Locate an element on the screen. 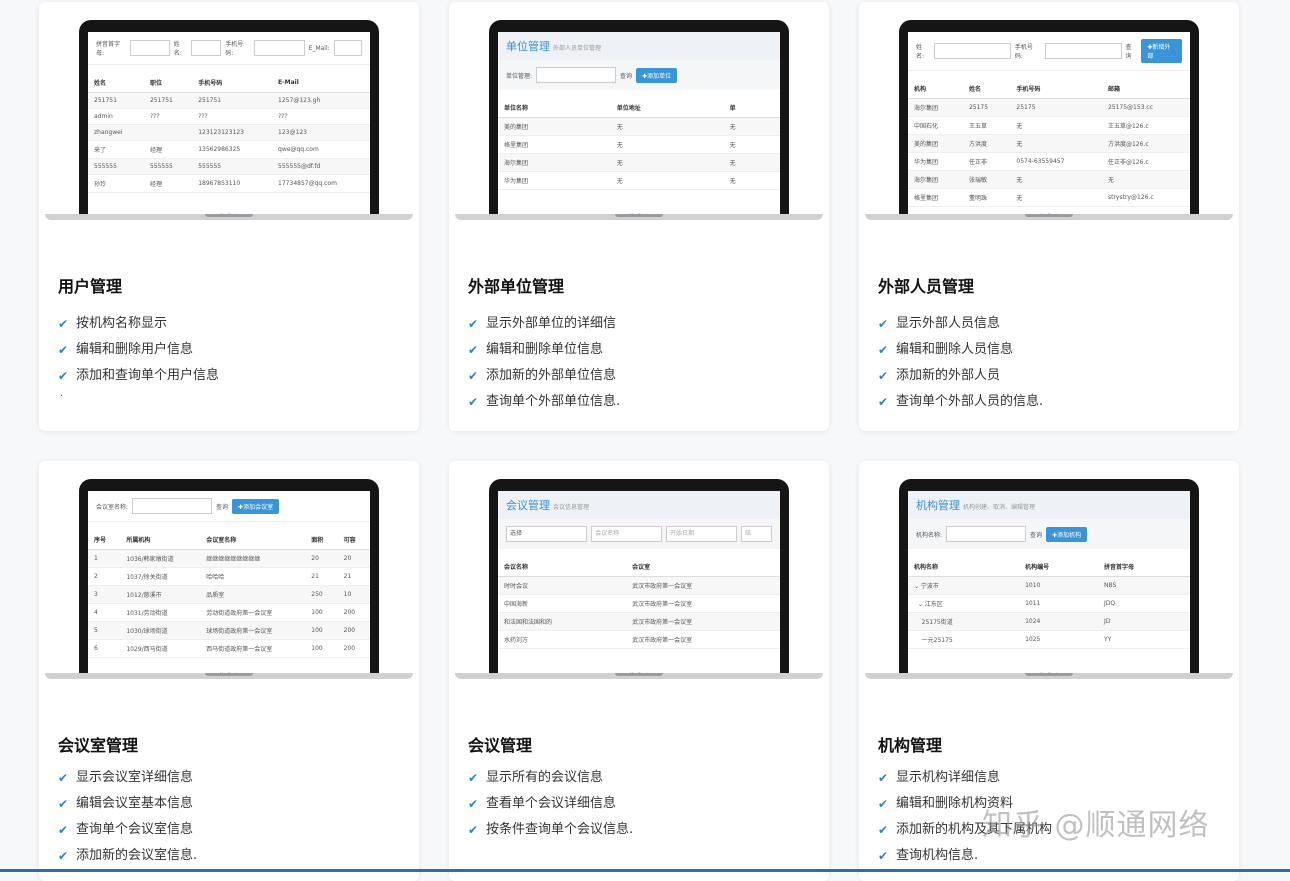  feature-item: ✔ 添加新的外部单位信息 is located at coordinates (544, 376).